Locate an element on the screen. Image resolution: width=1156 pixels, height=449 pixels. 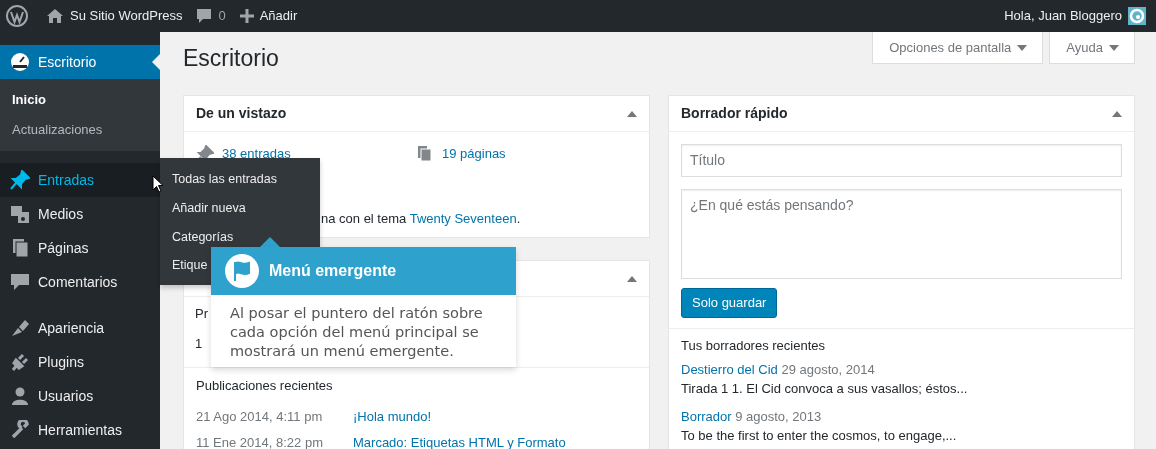
media-icon is located at coordinates (20, 214).